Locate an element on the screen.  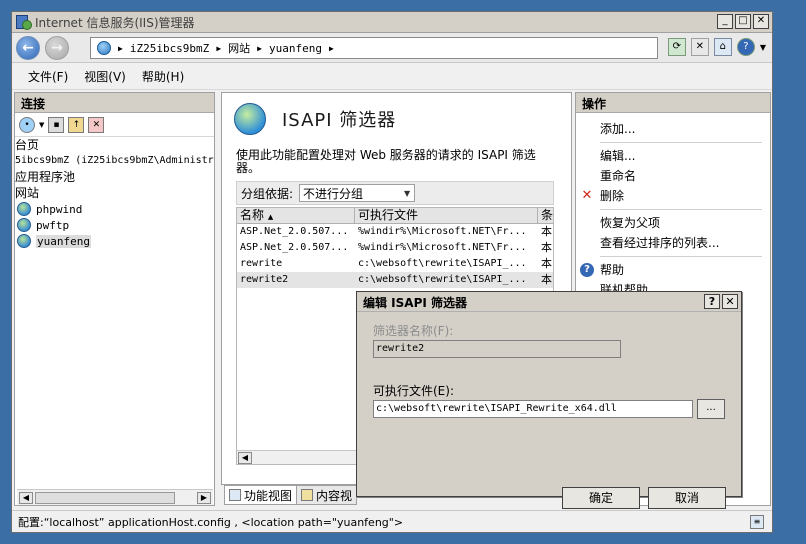
network-status-icon: ≡ is located at coordinates (757, 522).